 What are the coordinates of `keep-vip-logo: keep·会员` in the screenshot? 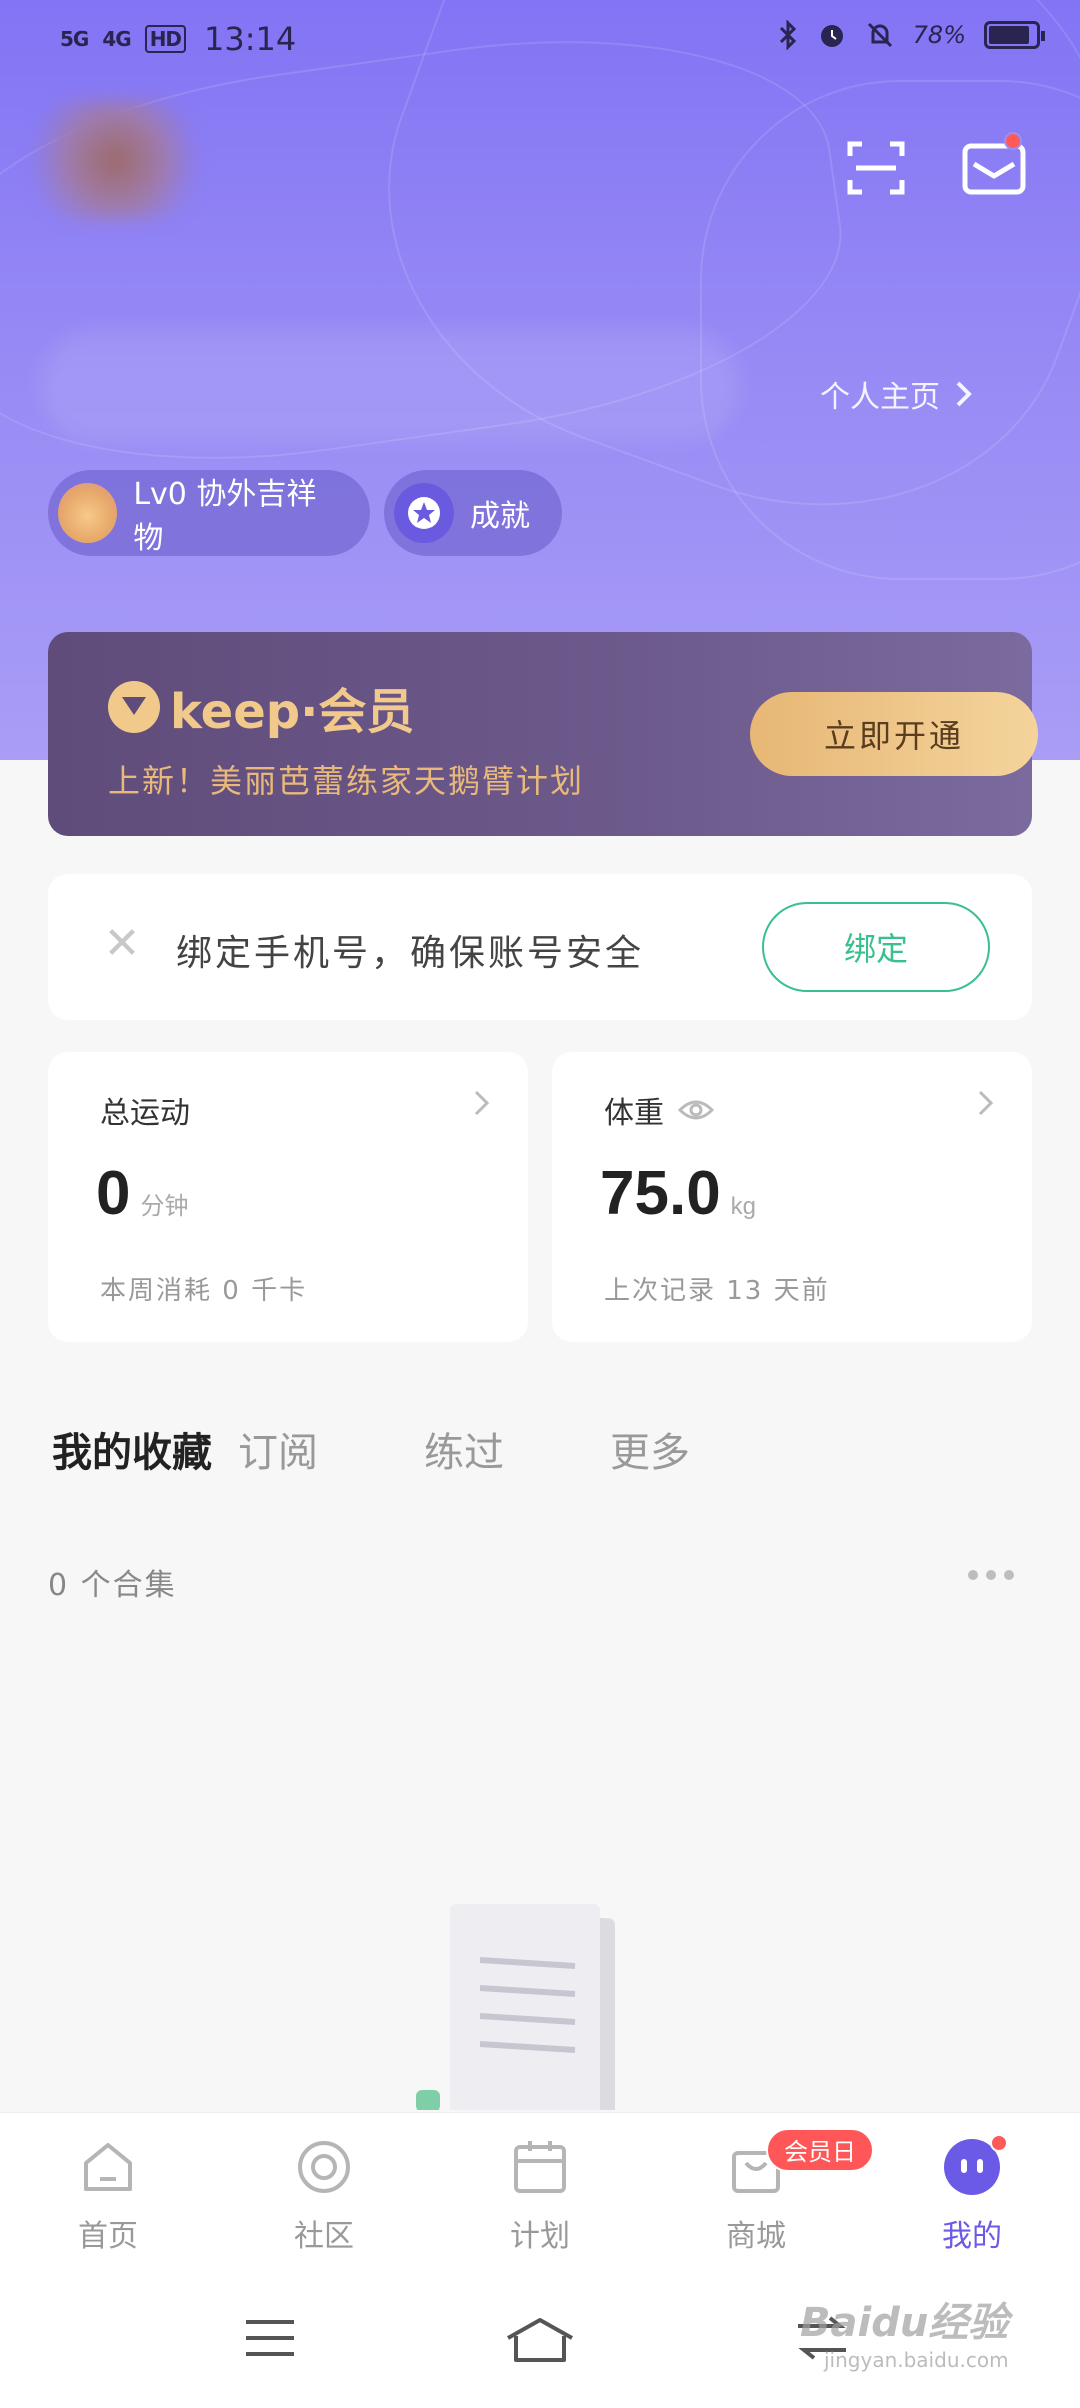 It's located at (261, 707).